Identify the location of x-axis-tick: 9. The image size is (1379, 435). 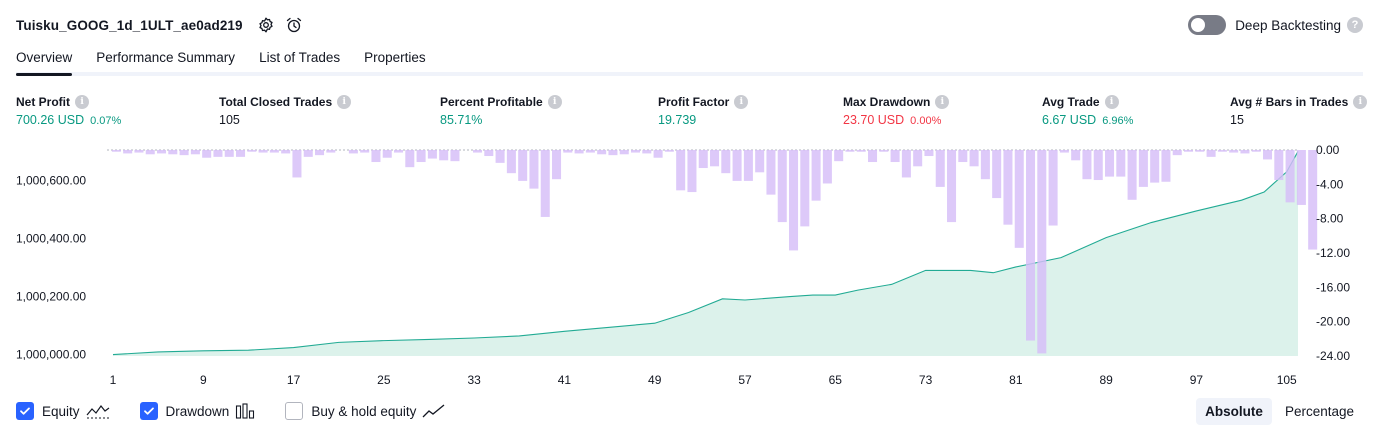
(203, 380).